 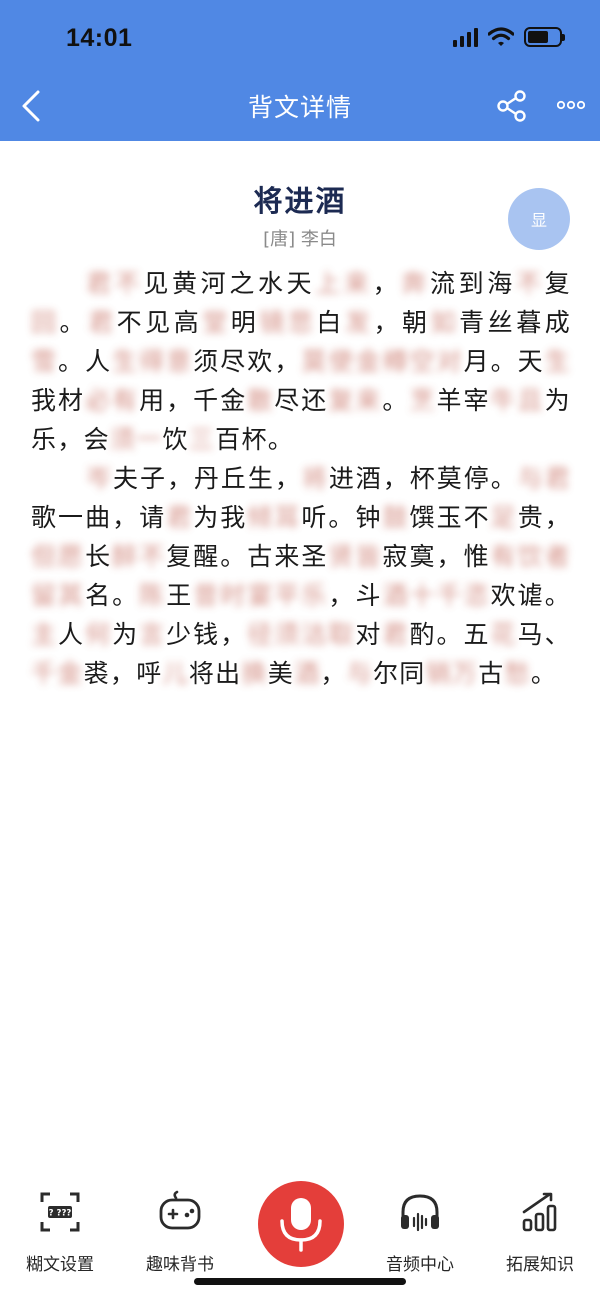 I want to click on hidden-text: 足, so click(x=504, y=517).